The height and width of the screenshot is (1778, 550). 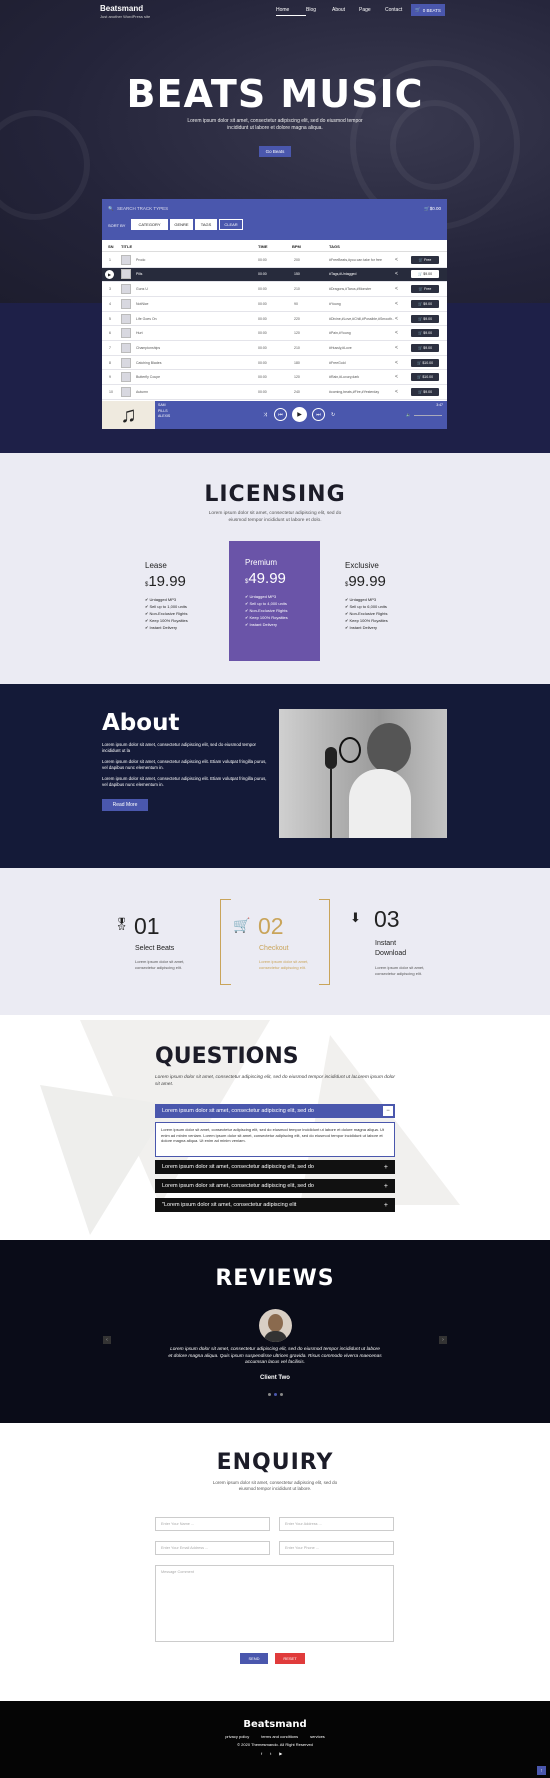 I want to click on filter-tags: TAGS, so click(x=206, y=224).